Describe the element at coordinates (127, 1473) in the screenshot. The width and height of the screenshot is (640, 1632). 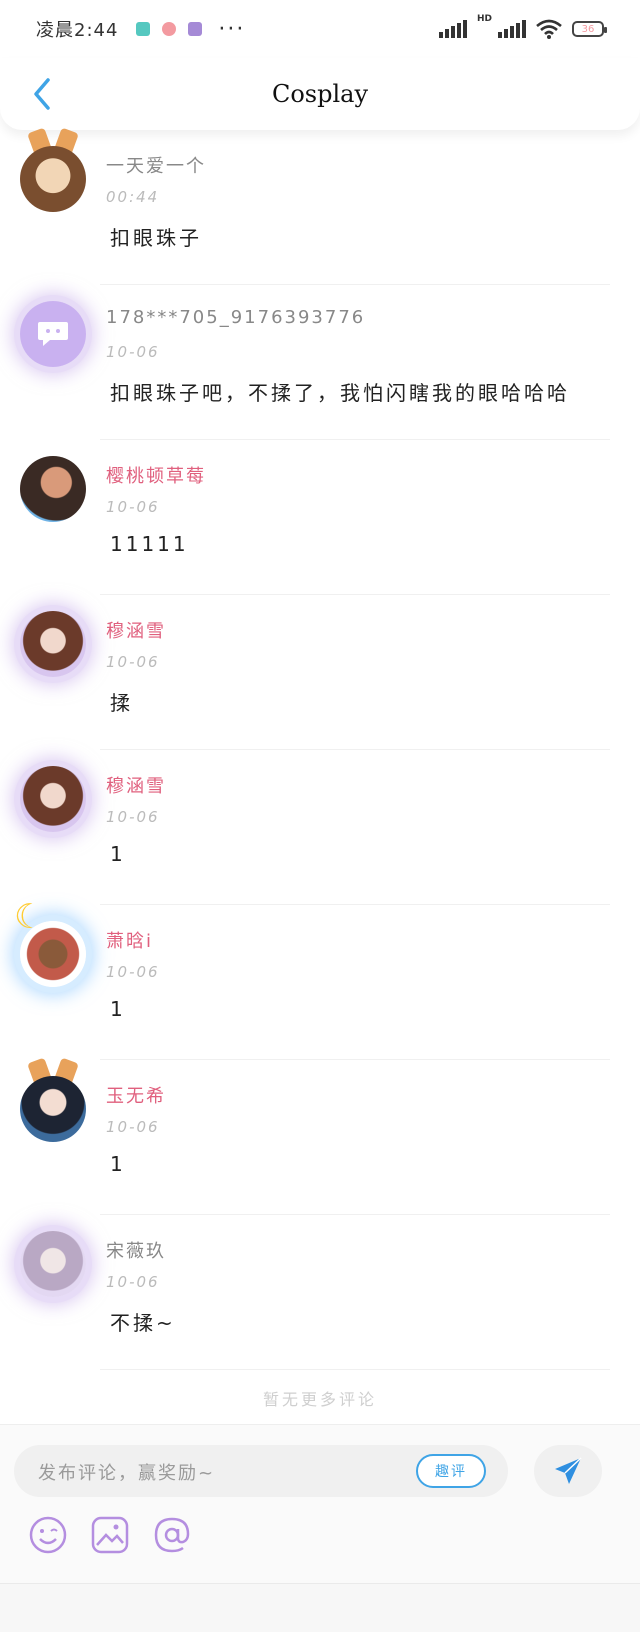
I see `comment-input-placeholder: 发布评论，赢奖励~` at that location.